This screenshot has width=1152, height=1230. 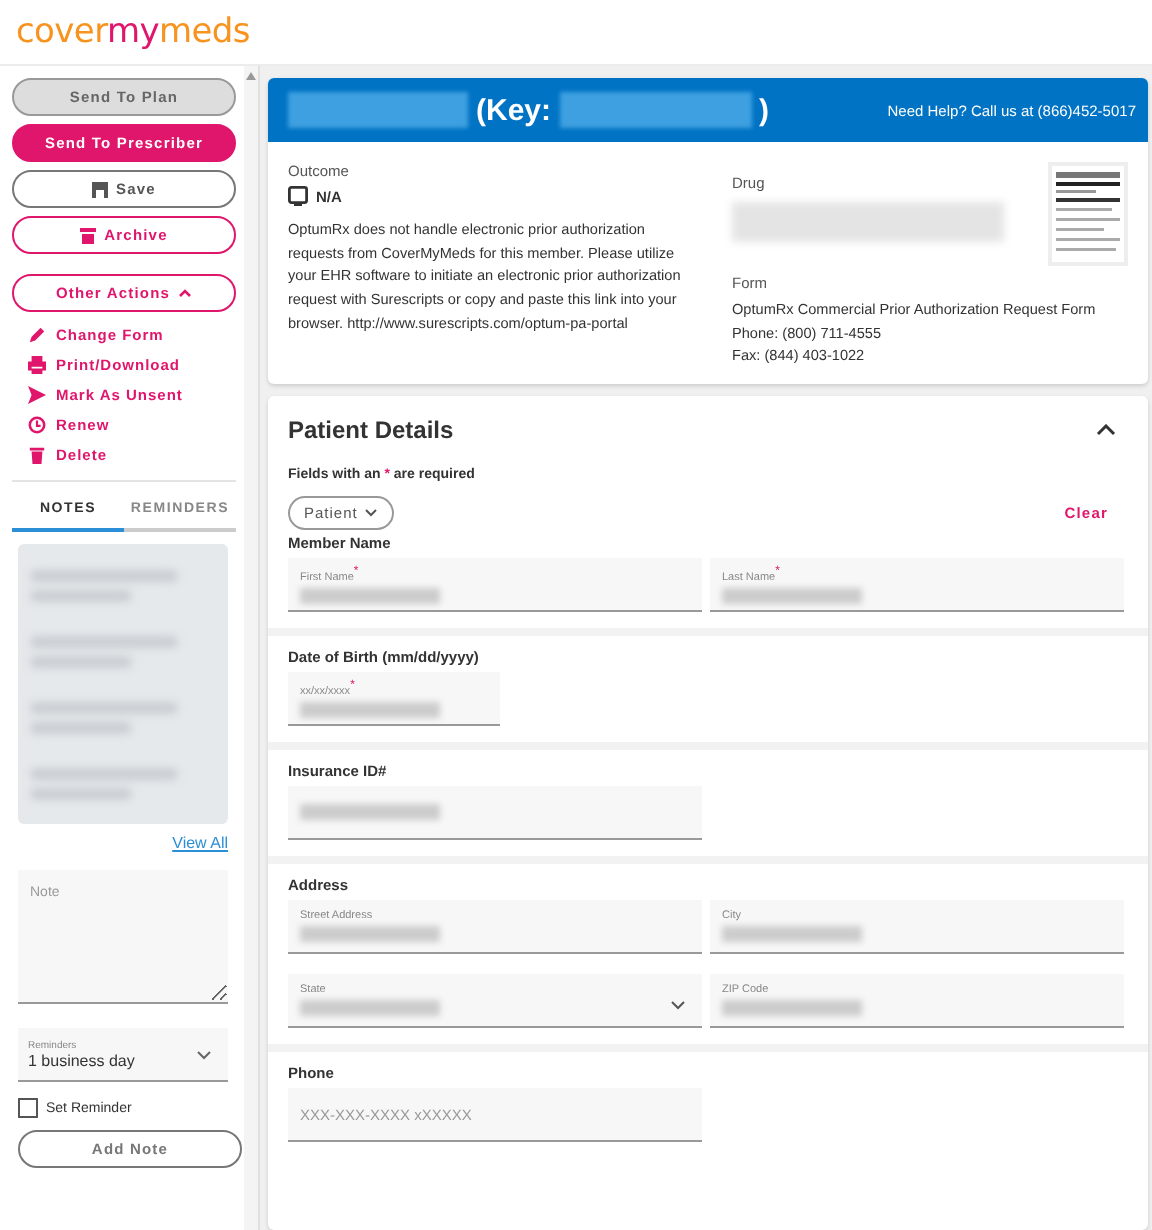 I want to click on history-icon, so click(x=37, y=425).